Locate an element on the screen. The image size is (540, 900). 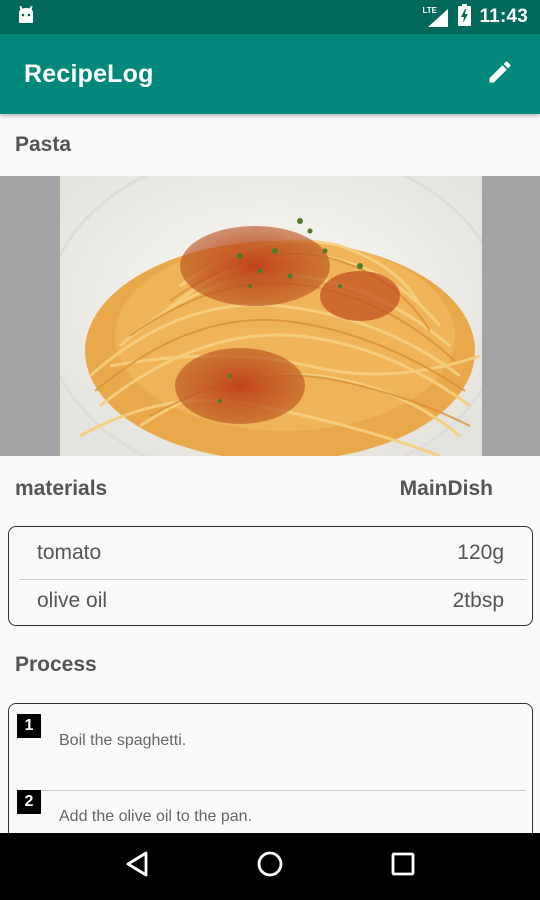
back-triangle-icon is located at coordinates (137, 866).